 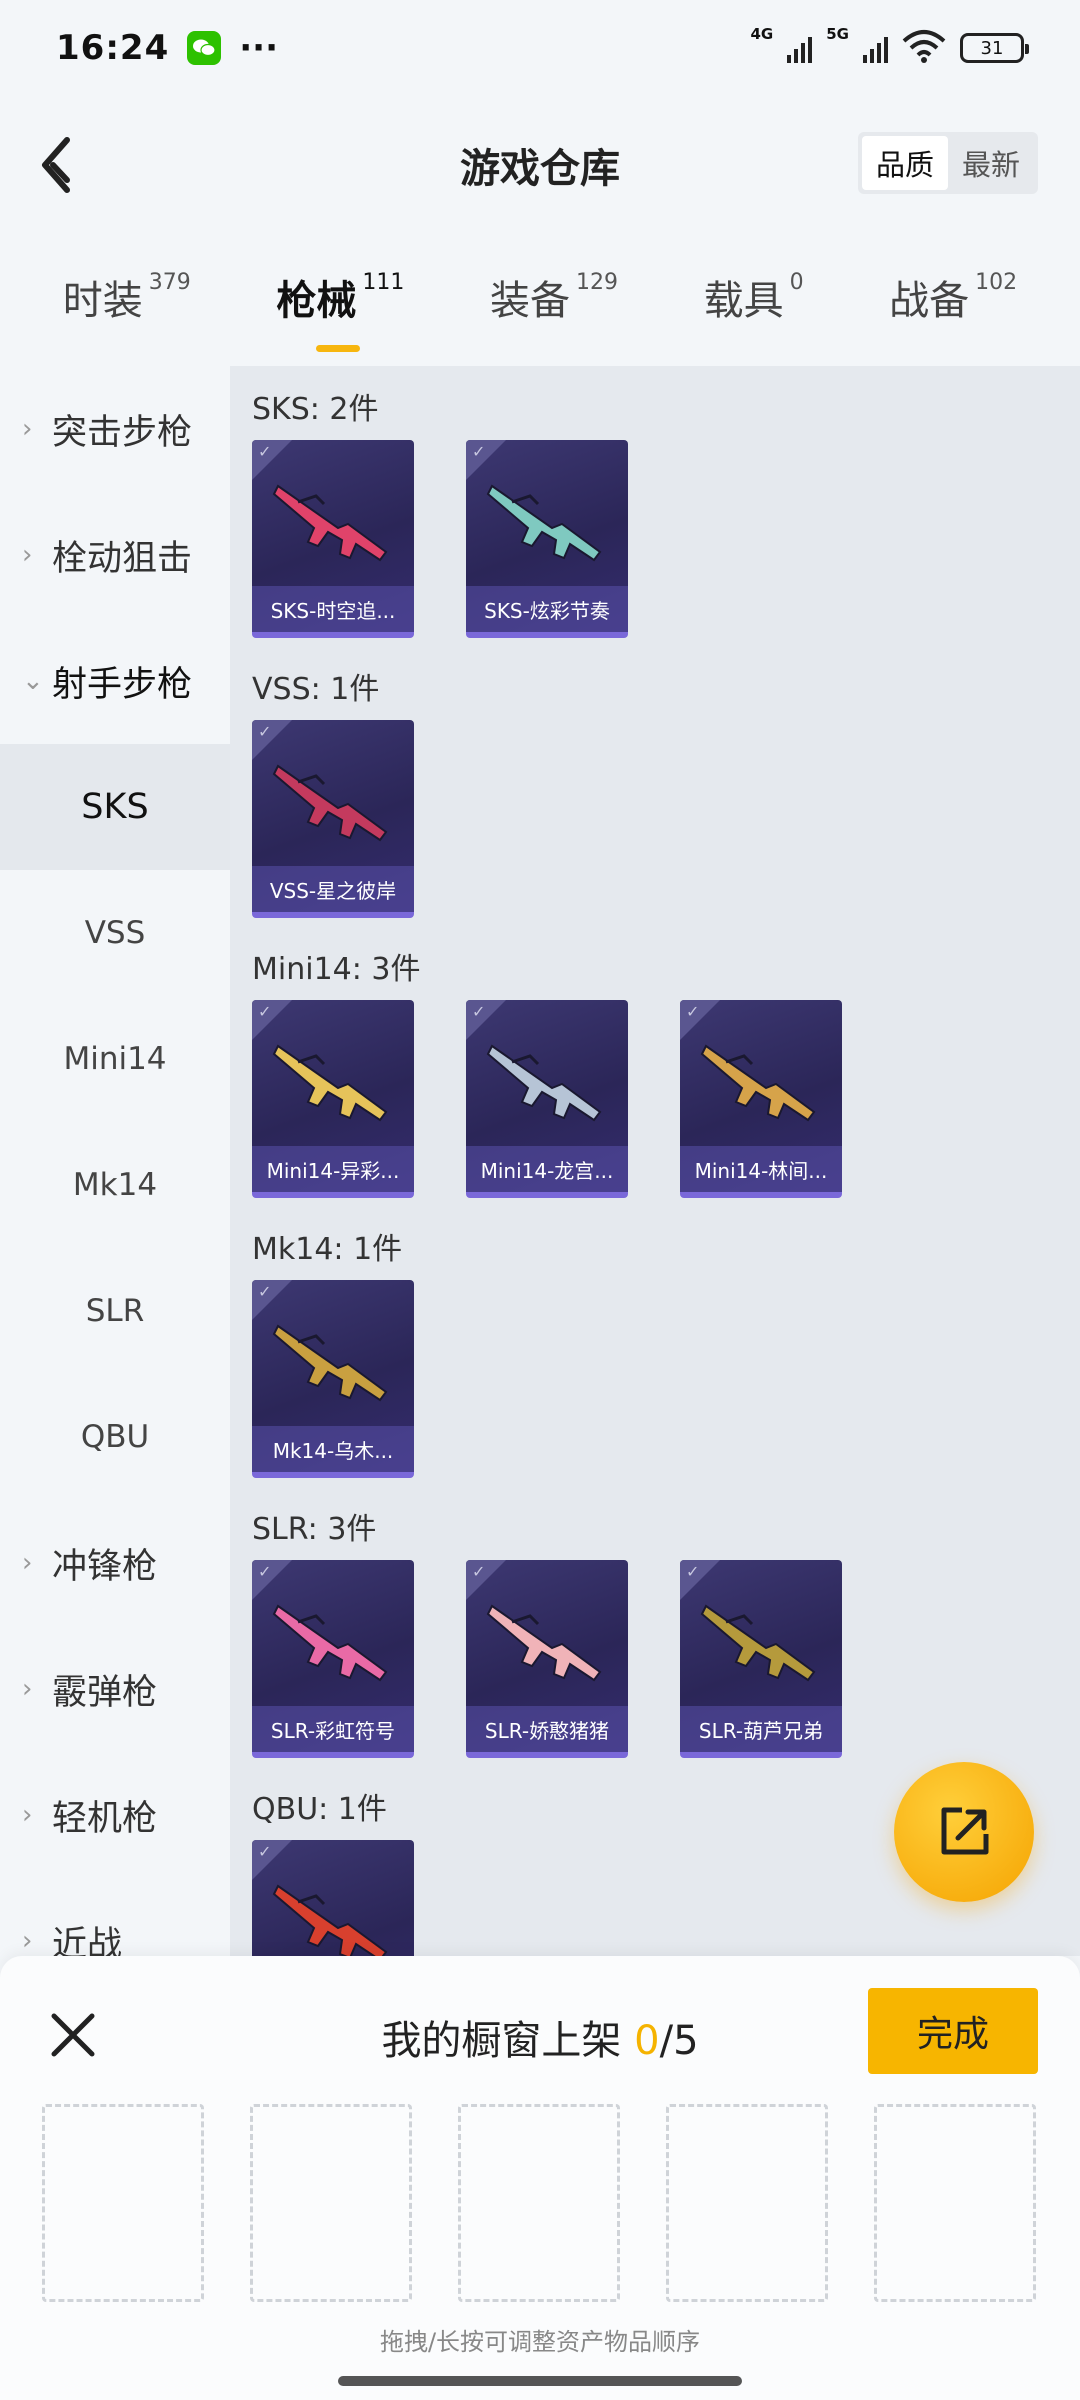 I want to click on tab-firearms: 枪械 111, so click(x=340, y=301).